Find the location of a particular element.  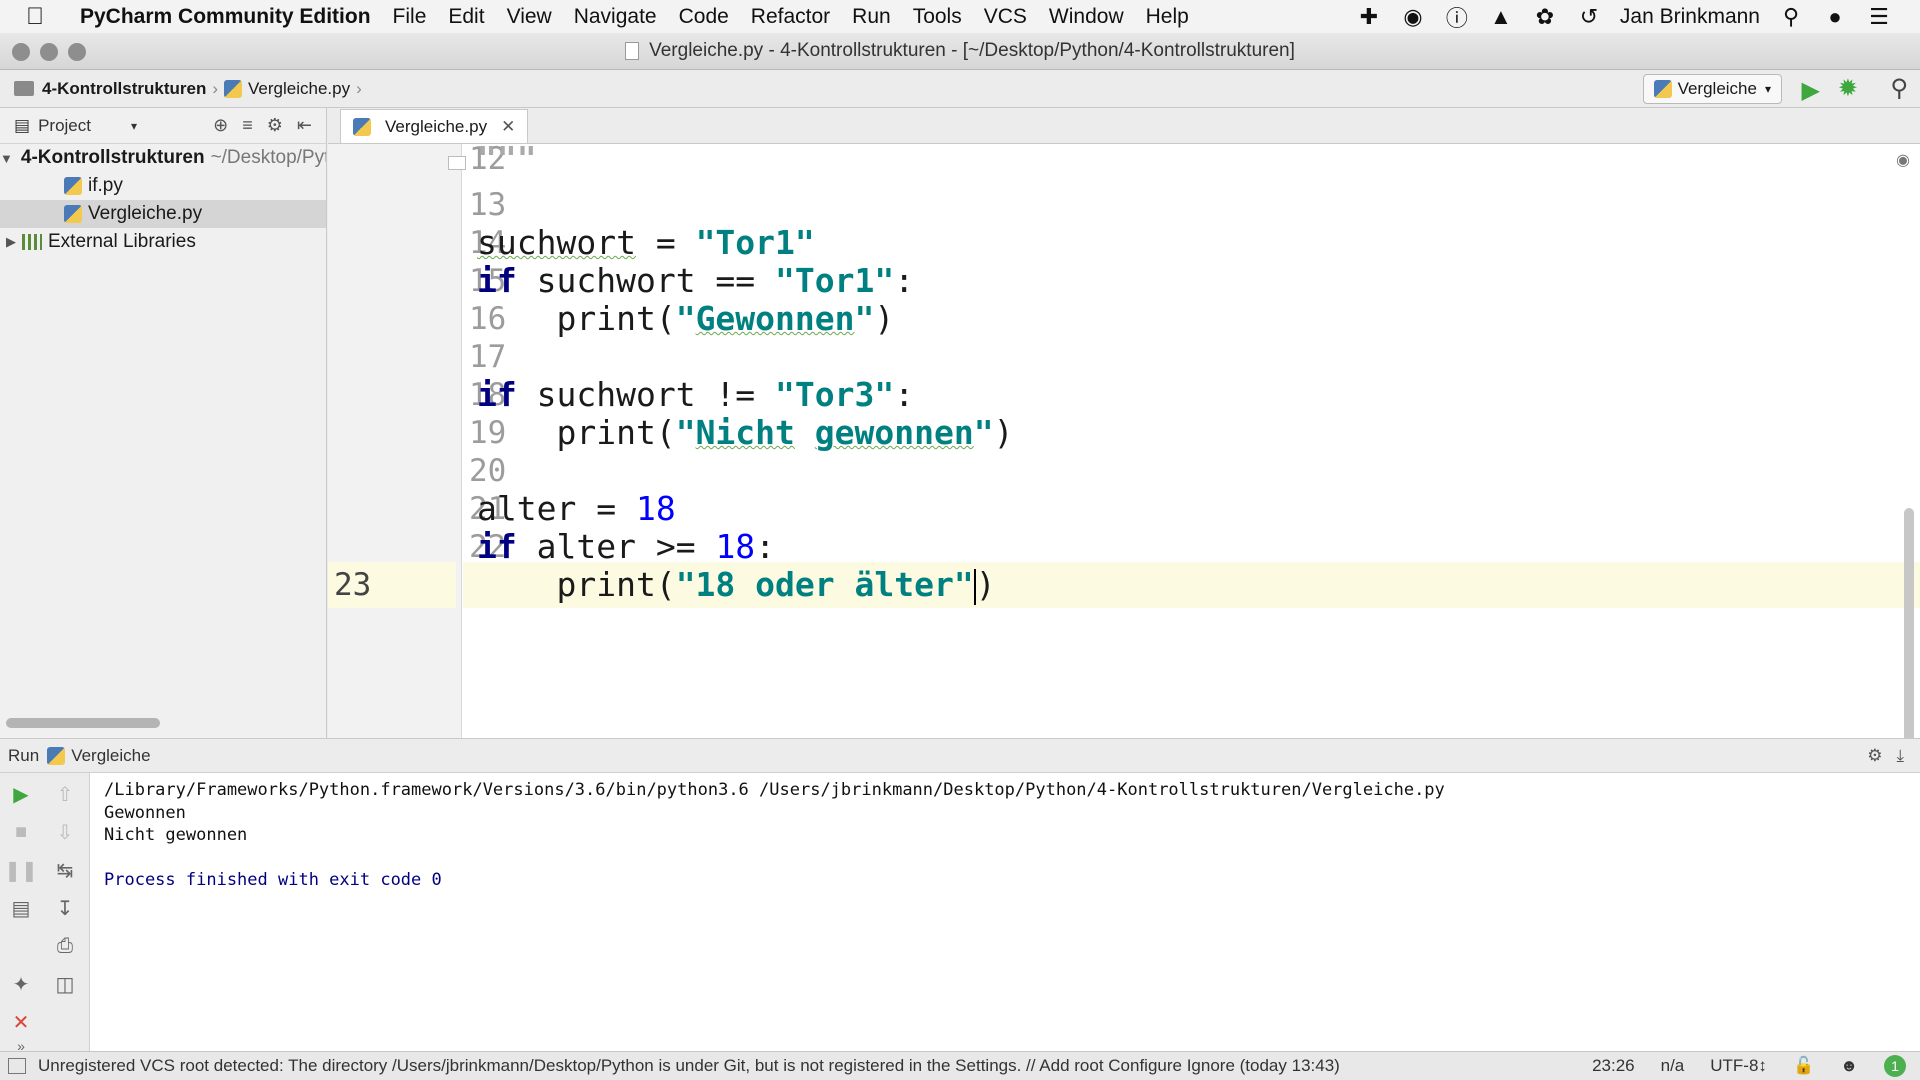

run-button: ▶ is located at coordinates (1811, 90).